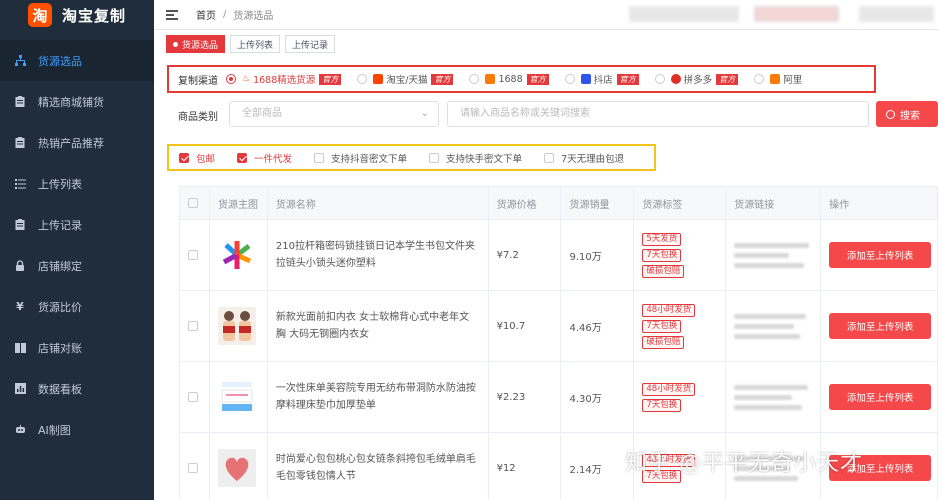  Describe the element at coordinates (236, 255) in the screenshot. I see `product-thumbnail-lock` at that location.